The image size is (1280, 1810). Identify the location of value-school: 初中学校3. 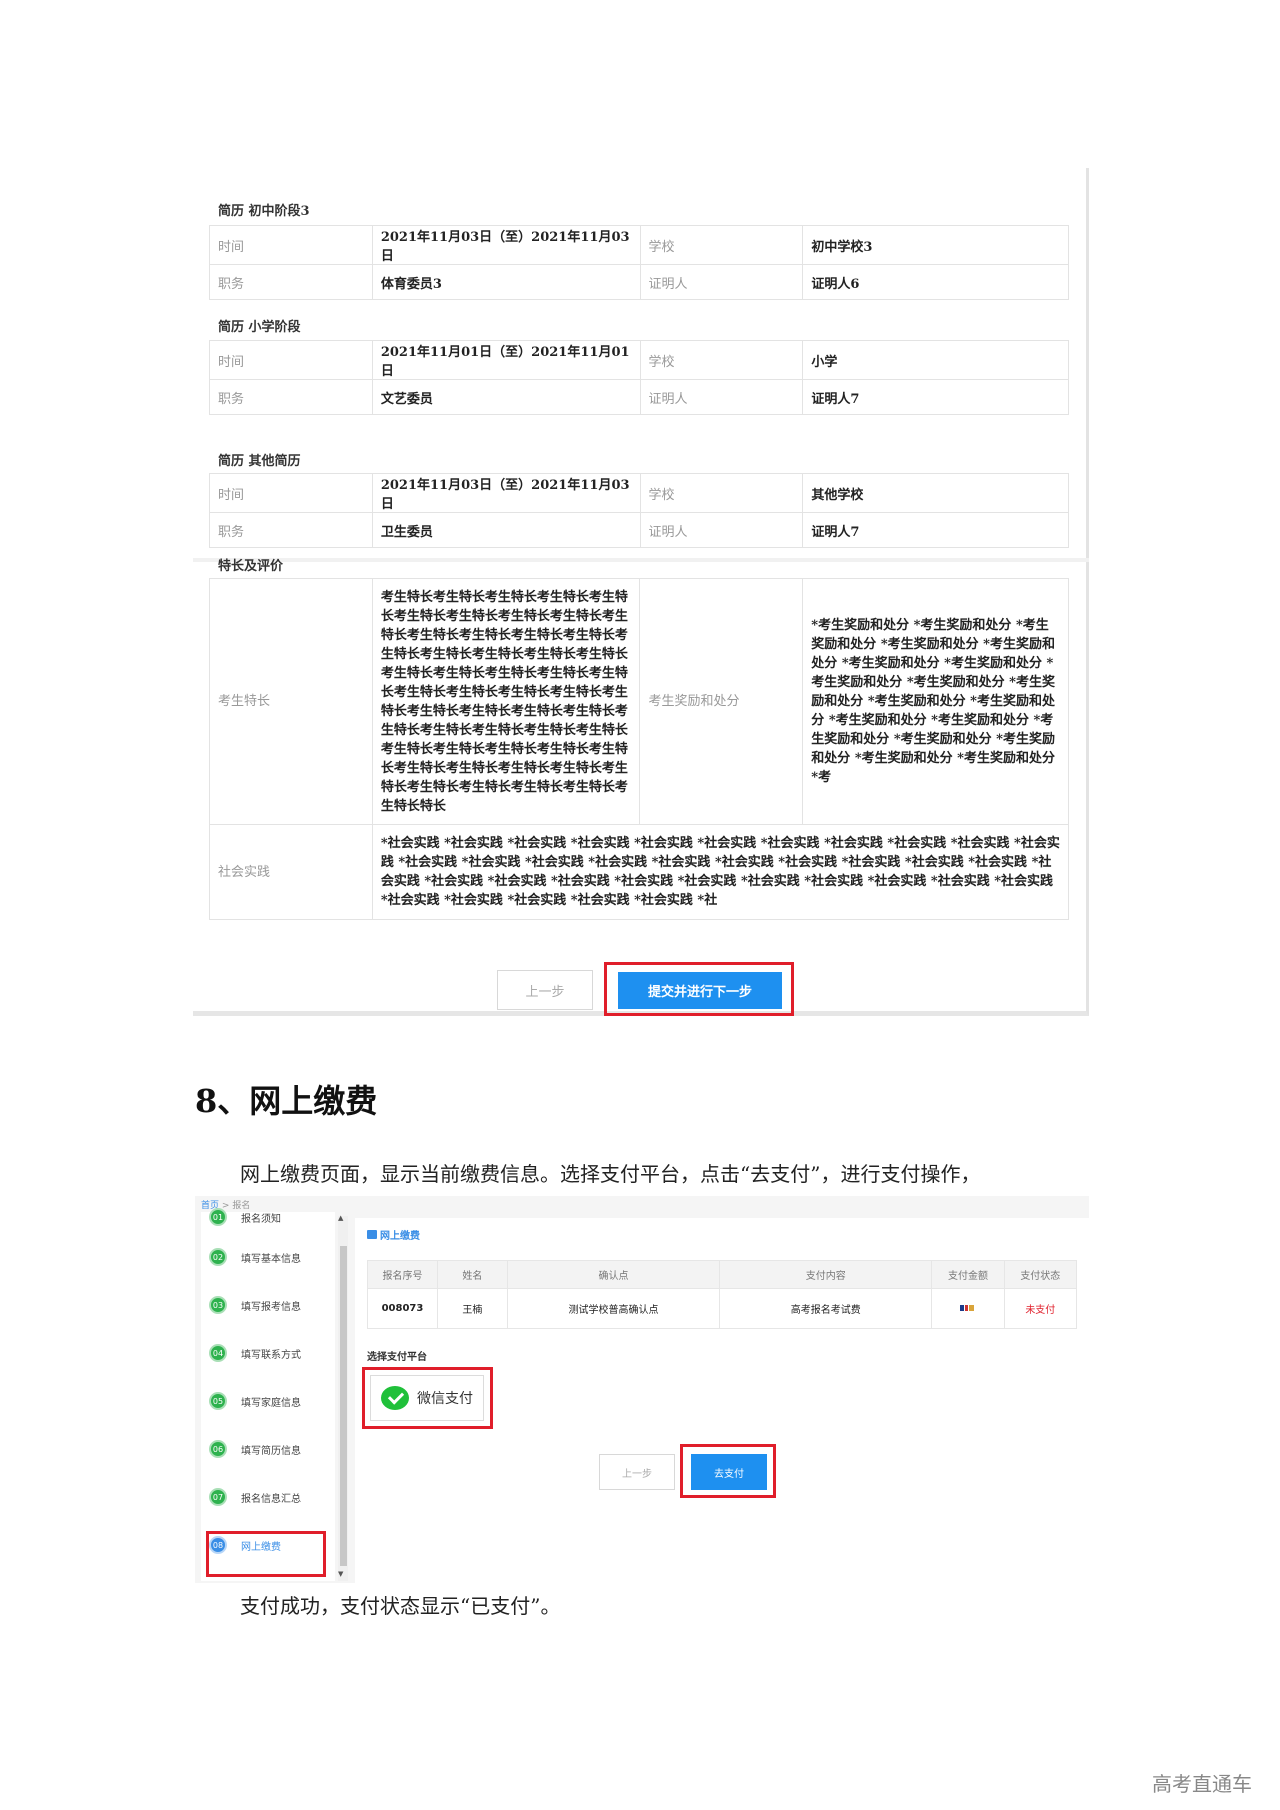
(935, 245).